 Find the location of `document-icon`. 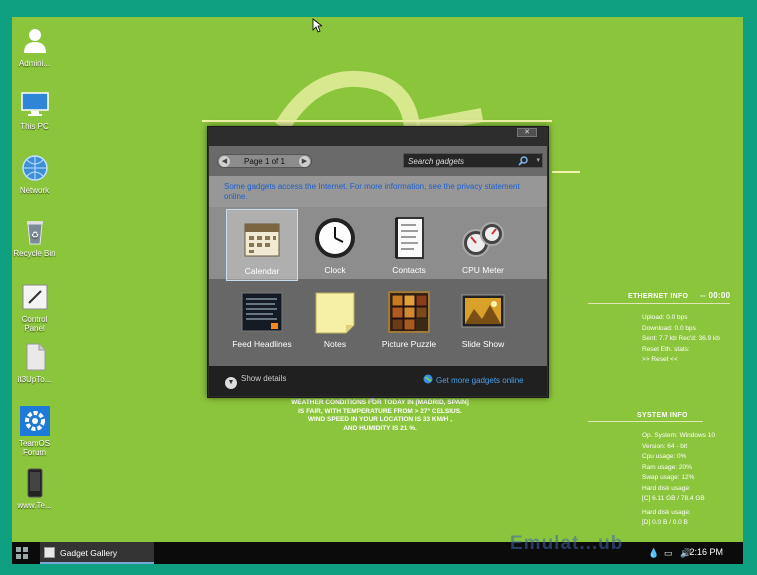

document-icon is located at coordinates (35, 357).